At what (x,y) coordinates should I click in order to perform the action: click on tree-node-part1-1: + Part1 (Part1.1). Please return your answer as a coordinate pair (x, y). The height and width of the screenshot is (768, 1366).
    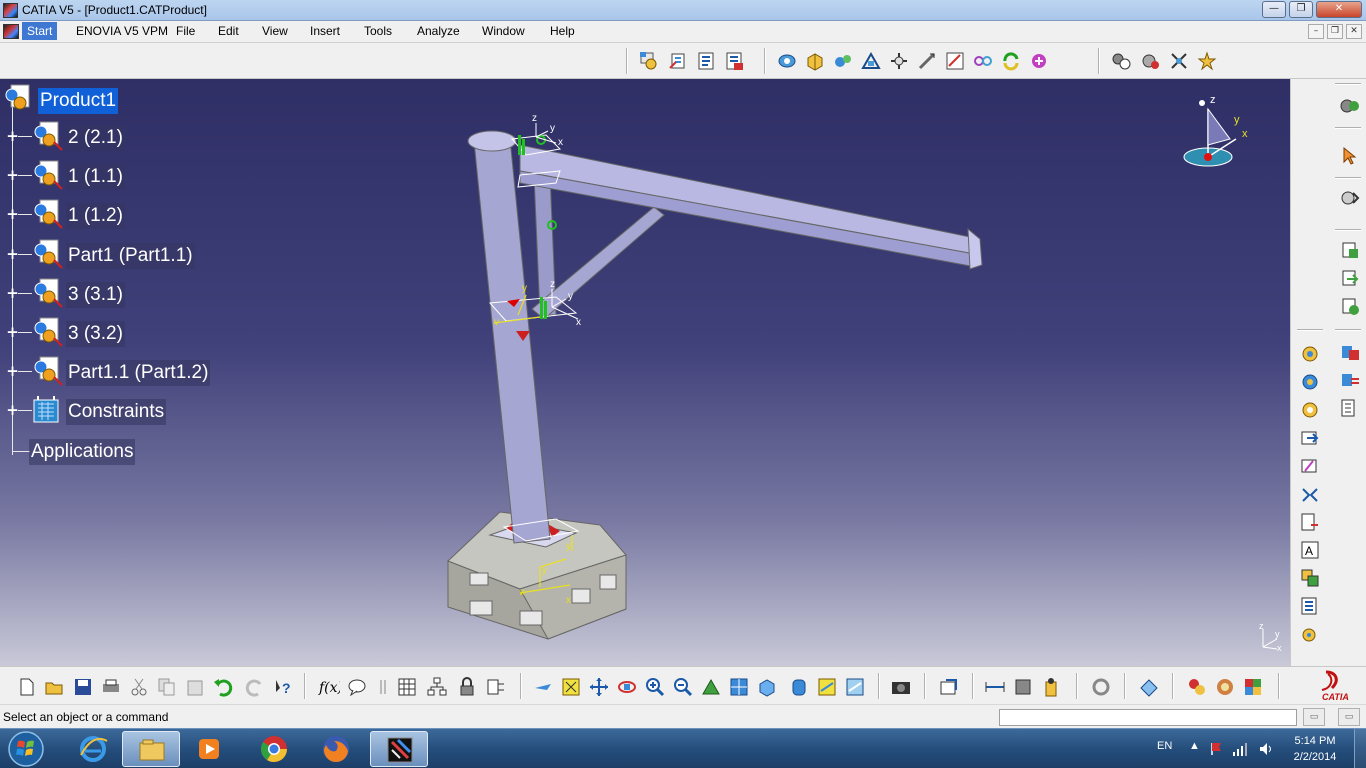
    Looking at the image, I should click on (110, 255).